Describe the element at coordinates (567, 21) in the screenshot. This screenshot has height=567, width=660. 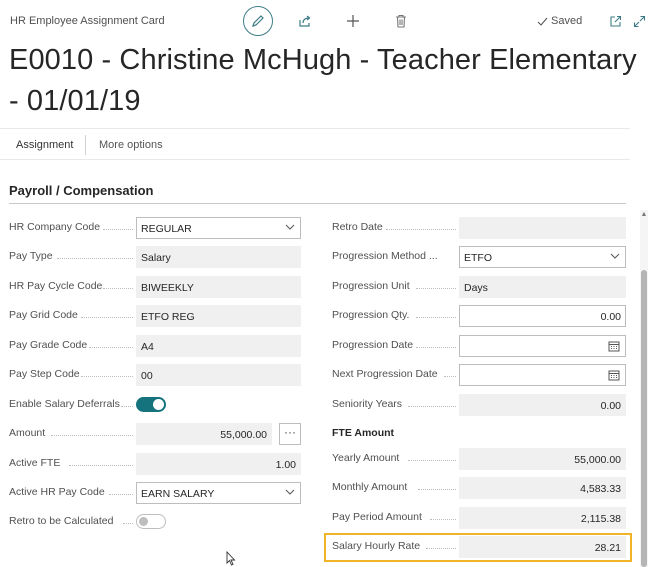
I see `saved-label: Saved` at that location.